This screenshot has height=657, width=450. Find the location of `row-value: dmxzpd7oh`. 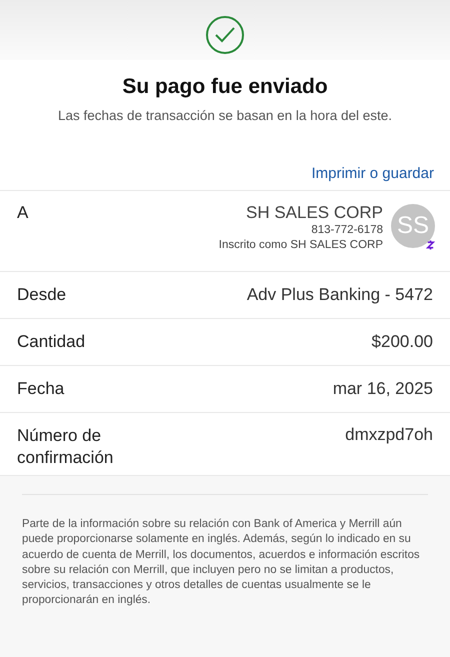

row-value: dmxzpd7oh is located at coordinates (389, 435).